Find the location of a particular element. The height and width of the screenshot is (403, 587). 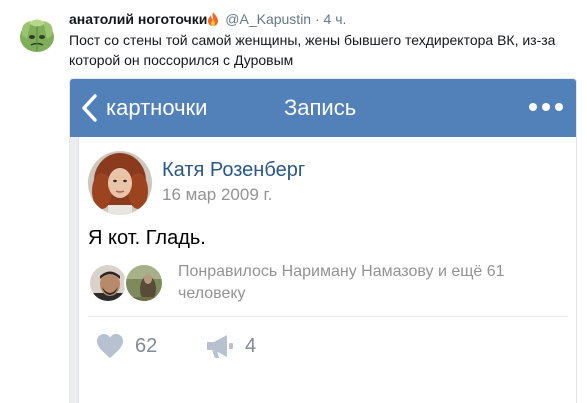

vk-navigation-bar: картночки Запись is located at coordinates (323, 108).